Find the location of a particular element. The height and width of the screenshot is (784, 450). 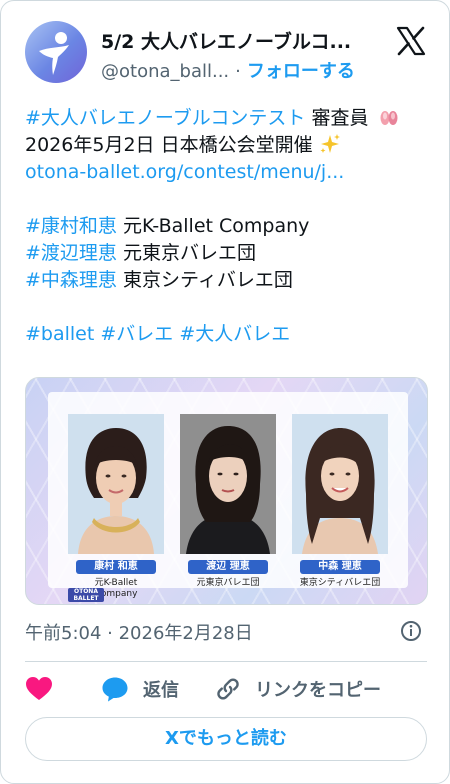

link-icon is located at coordinates (228, 689).